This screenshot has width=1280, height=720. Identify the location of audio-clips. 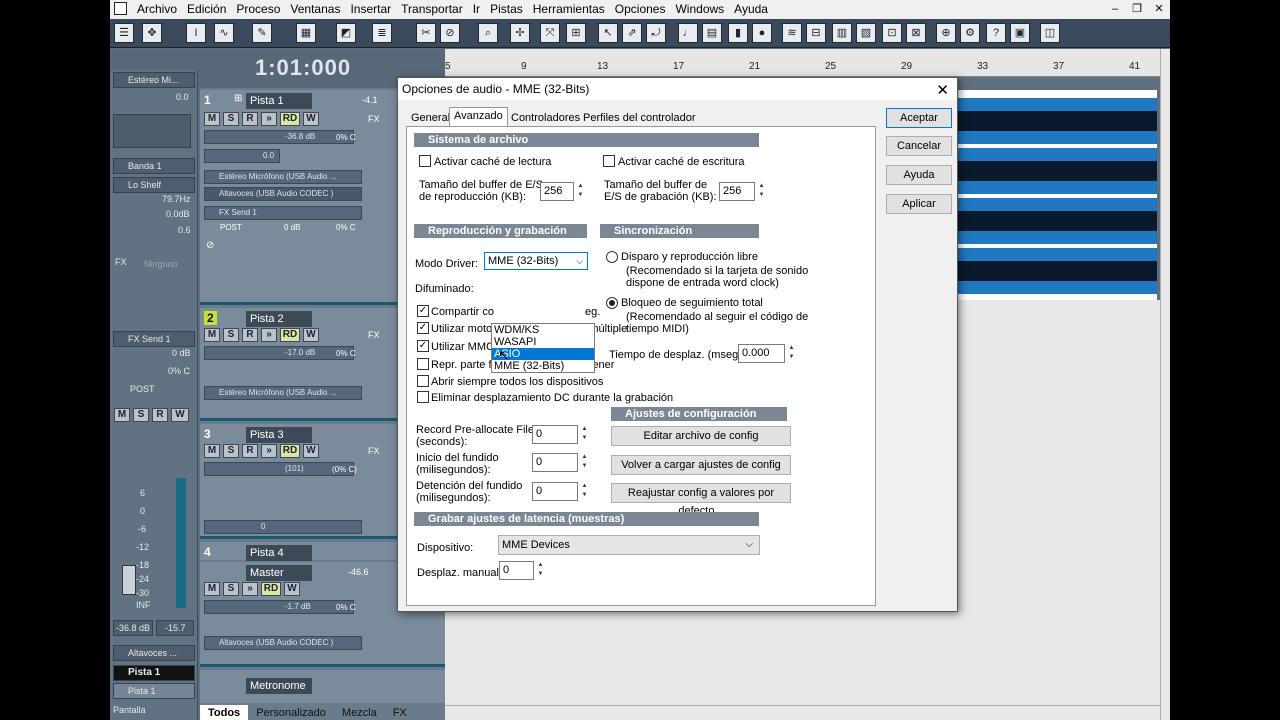
(1055, 195).